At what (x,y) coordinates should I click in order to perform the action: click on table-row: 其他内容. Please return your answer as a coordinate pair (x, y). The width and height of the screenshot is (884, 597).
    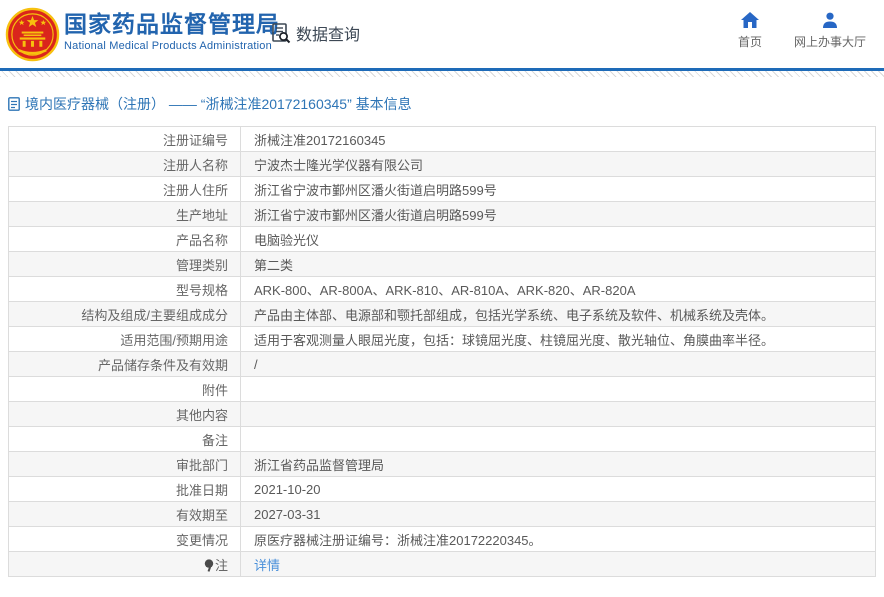
    Looking at the image, I should click on (442, 414).